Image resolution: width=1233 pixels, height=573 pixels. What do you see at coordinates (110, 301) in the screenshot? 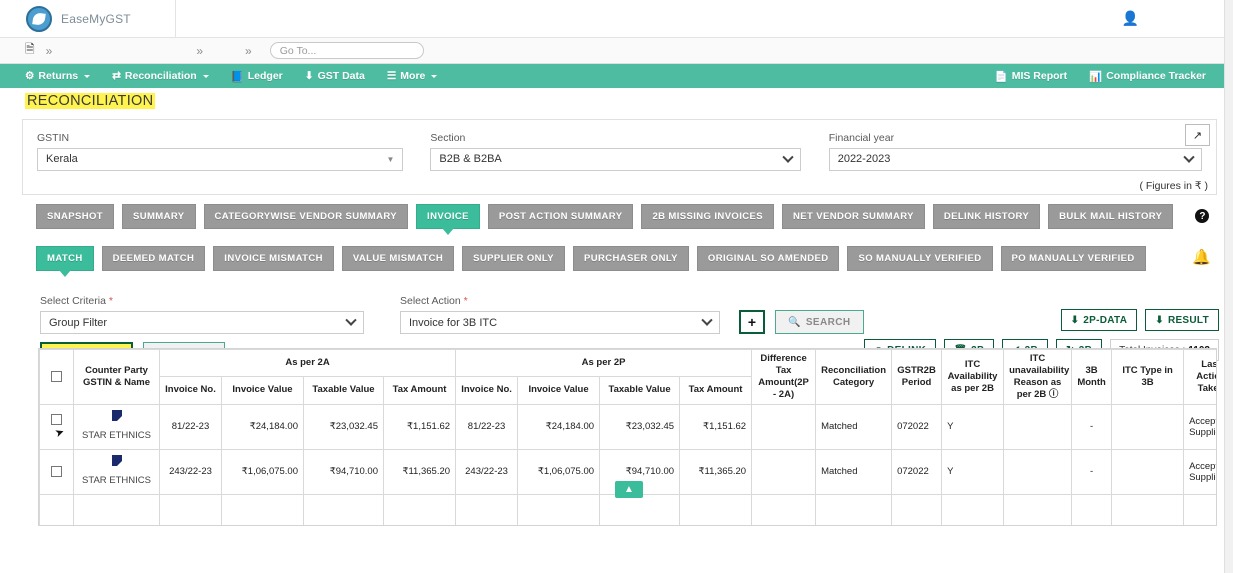
I see `required-asterisk: *` at bounding box center [110, 301].